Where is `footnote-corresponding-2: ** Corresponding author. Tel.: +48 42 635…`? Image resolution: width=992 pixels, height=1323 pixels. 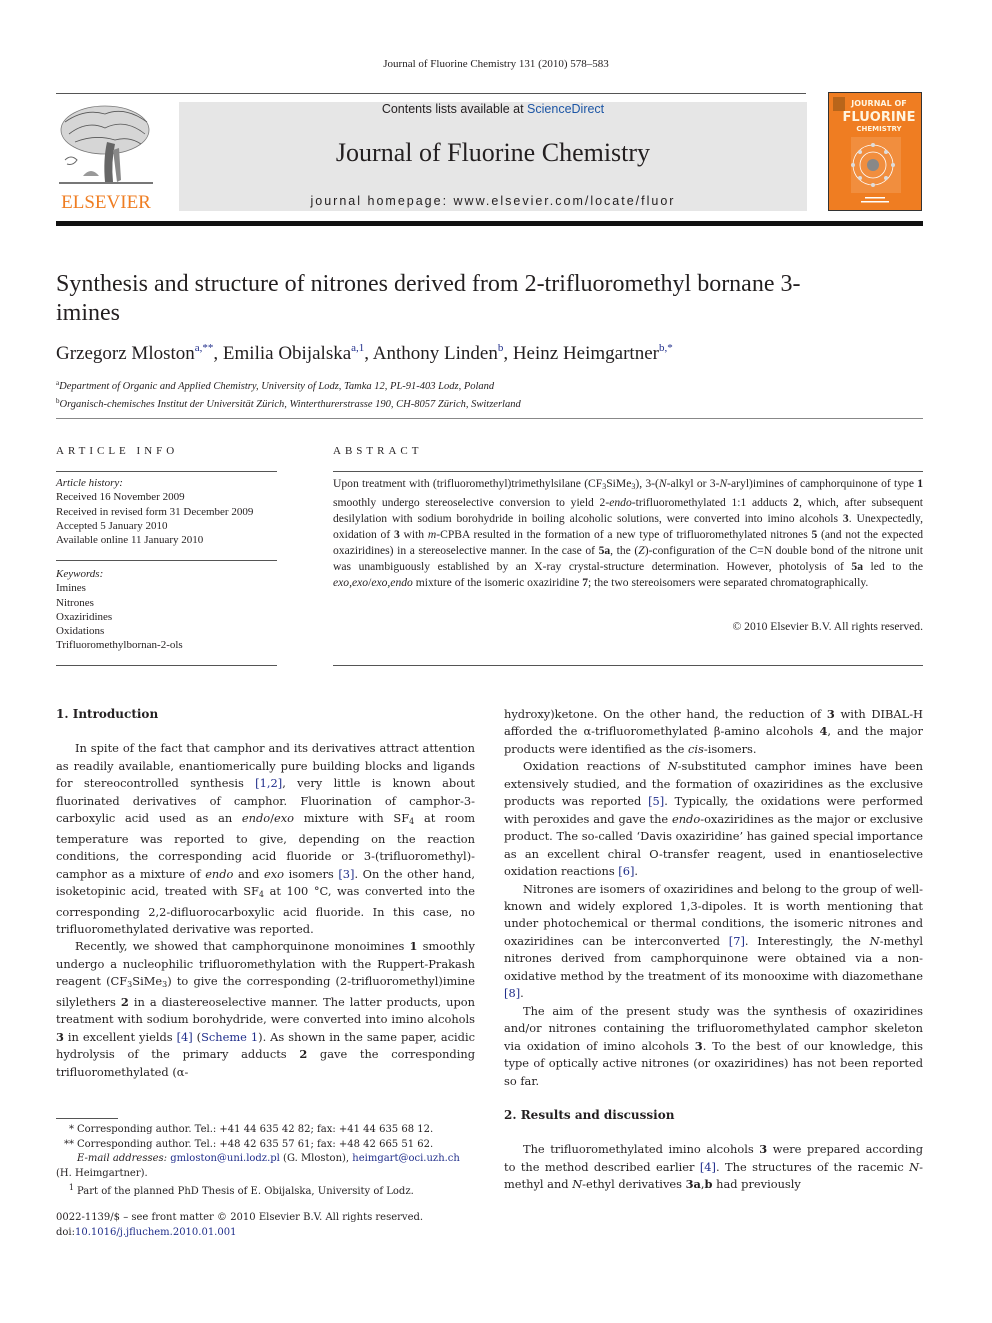 footnote-corresponding-2: ** Corresponding author. Tel.: +48 42 635… is located at coordinates (271, 1145).